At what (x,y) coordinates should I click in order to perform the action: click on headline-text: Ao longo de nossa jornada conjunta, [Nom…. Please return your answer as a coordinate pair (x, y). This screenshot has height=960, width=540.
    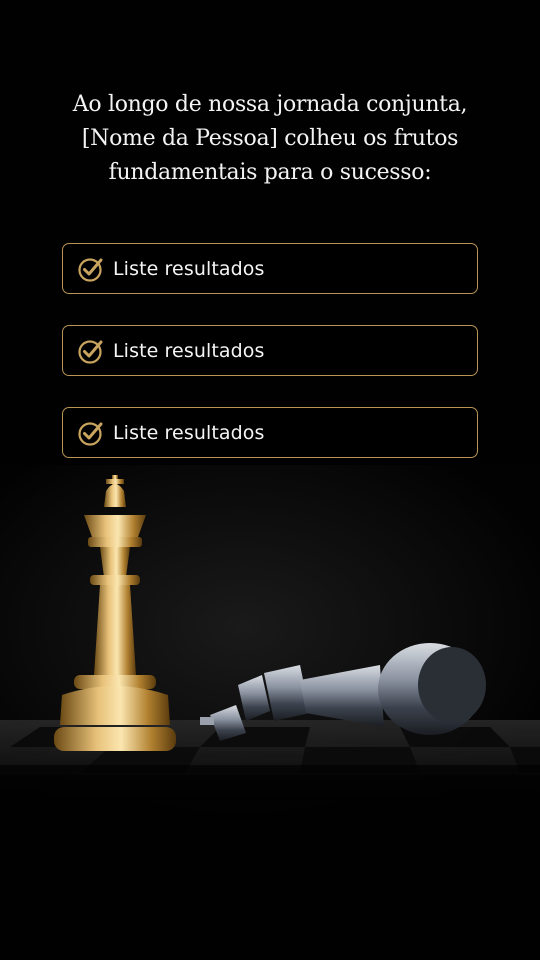
    Looking at the image, I should click on (270, 138).